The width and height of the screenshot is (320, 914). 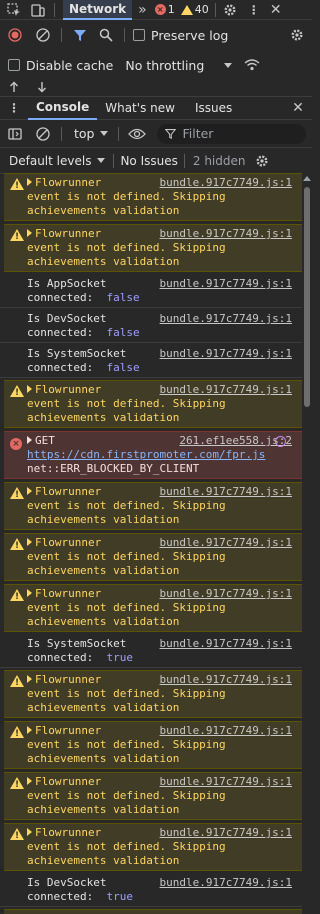 What do you see at coordinates (276, 10) in the screenshot?
I see `close-devtools-icon: ✕` at bounding box center [276, 10].